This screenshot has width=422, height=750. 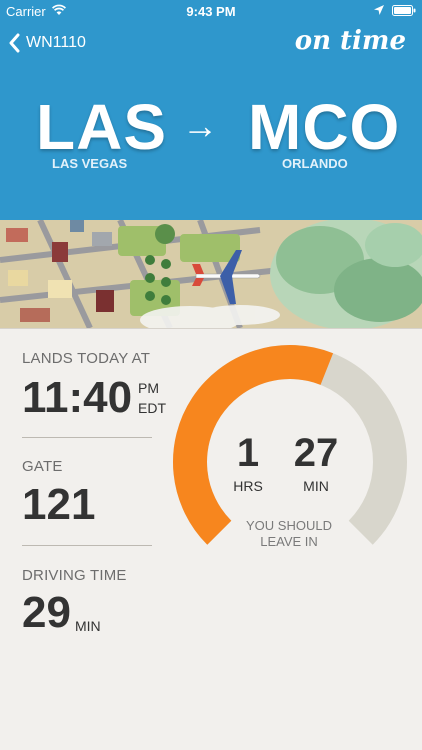 I want to click on leave-caption-line2: LEAVE IN, so click(x=289, y=541).